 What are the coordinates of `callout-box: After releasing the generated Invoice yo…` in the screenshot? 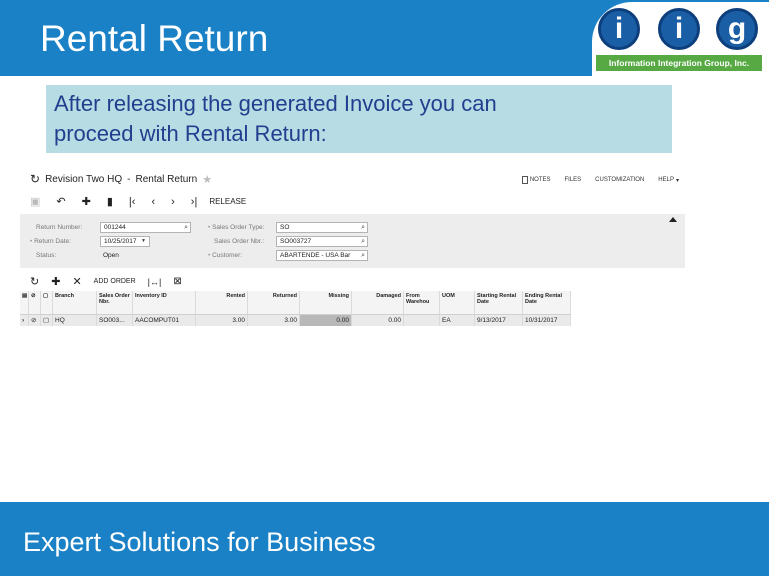 It's located at (359, 119).